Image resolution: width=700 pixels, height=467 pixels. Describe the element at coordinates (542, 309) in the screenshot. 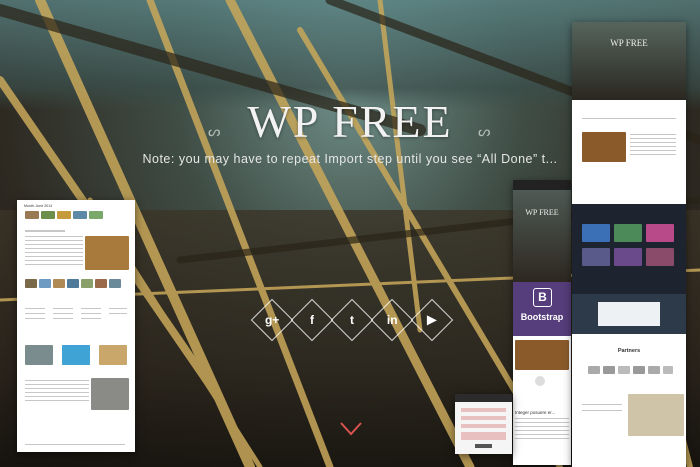

I see `bootstrap-logo: B Bootstrap` at that location.